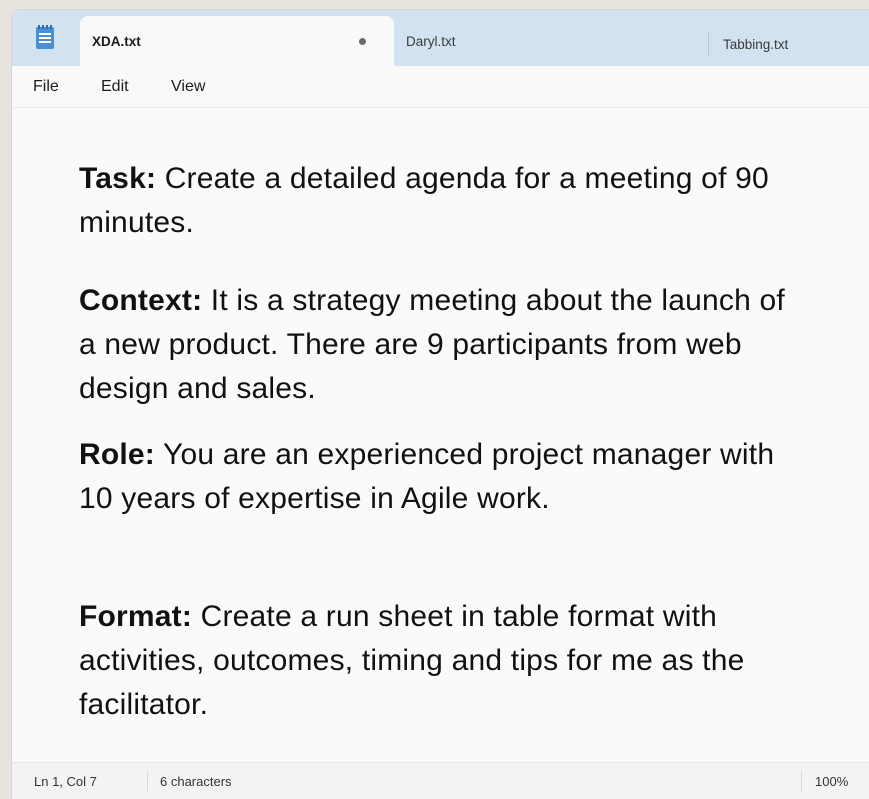 This screenshot has width=869, height=799. I want to click on tab-daryl: Daryl.txt, so click(431, 41).